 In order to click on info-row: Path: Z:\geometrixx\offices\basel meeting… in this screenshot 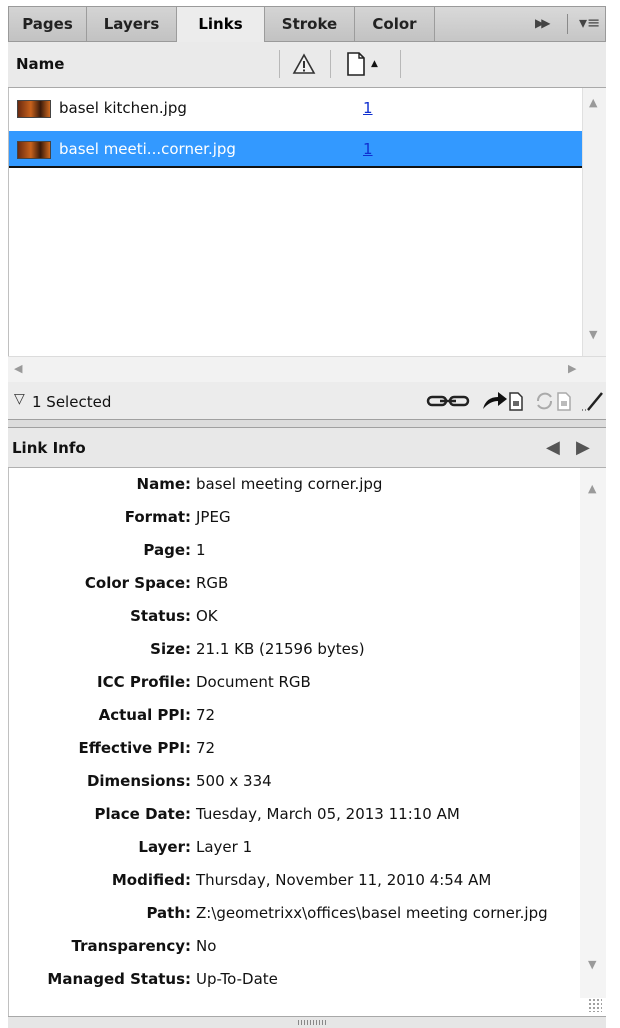, I will do `click(295, 913)`.